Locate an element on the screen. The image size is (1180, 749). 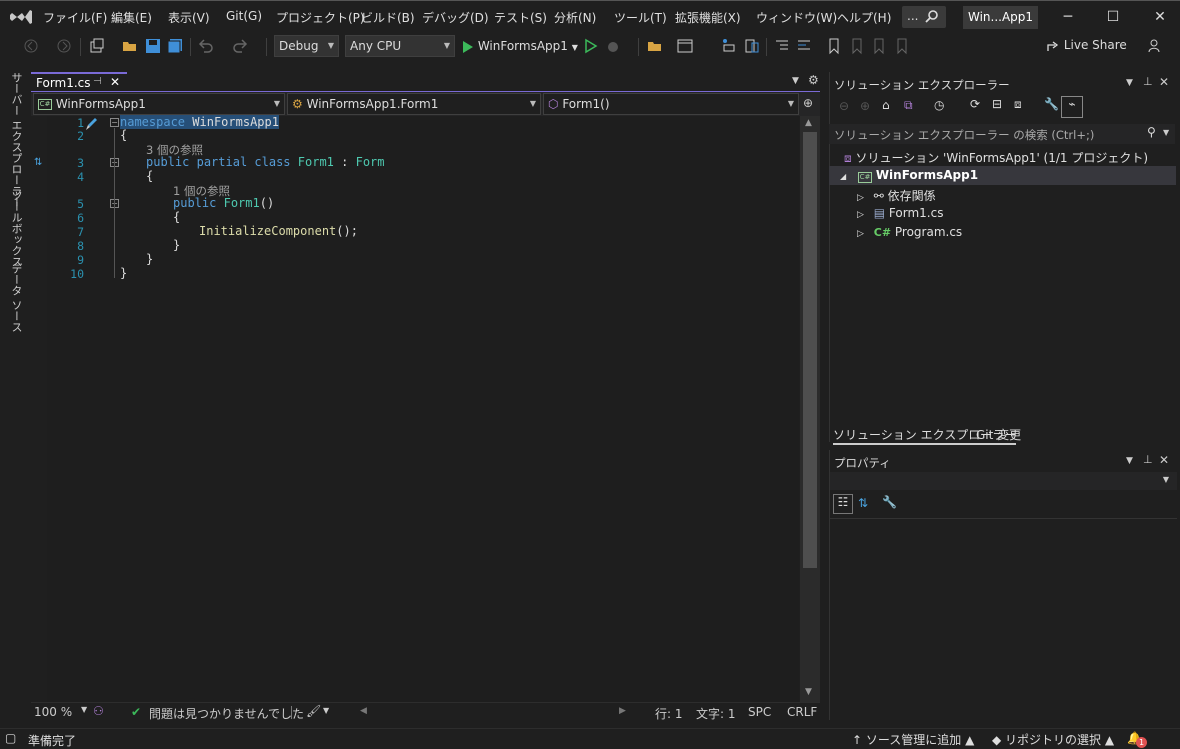
feedback-icon is located at coordinates (1155, 46).